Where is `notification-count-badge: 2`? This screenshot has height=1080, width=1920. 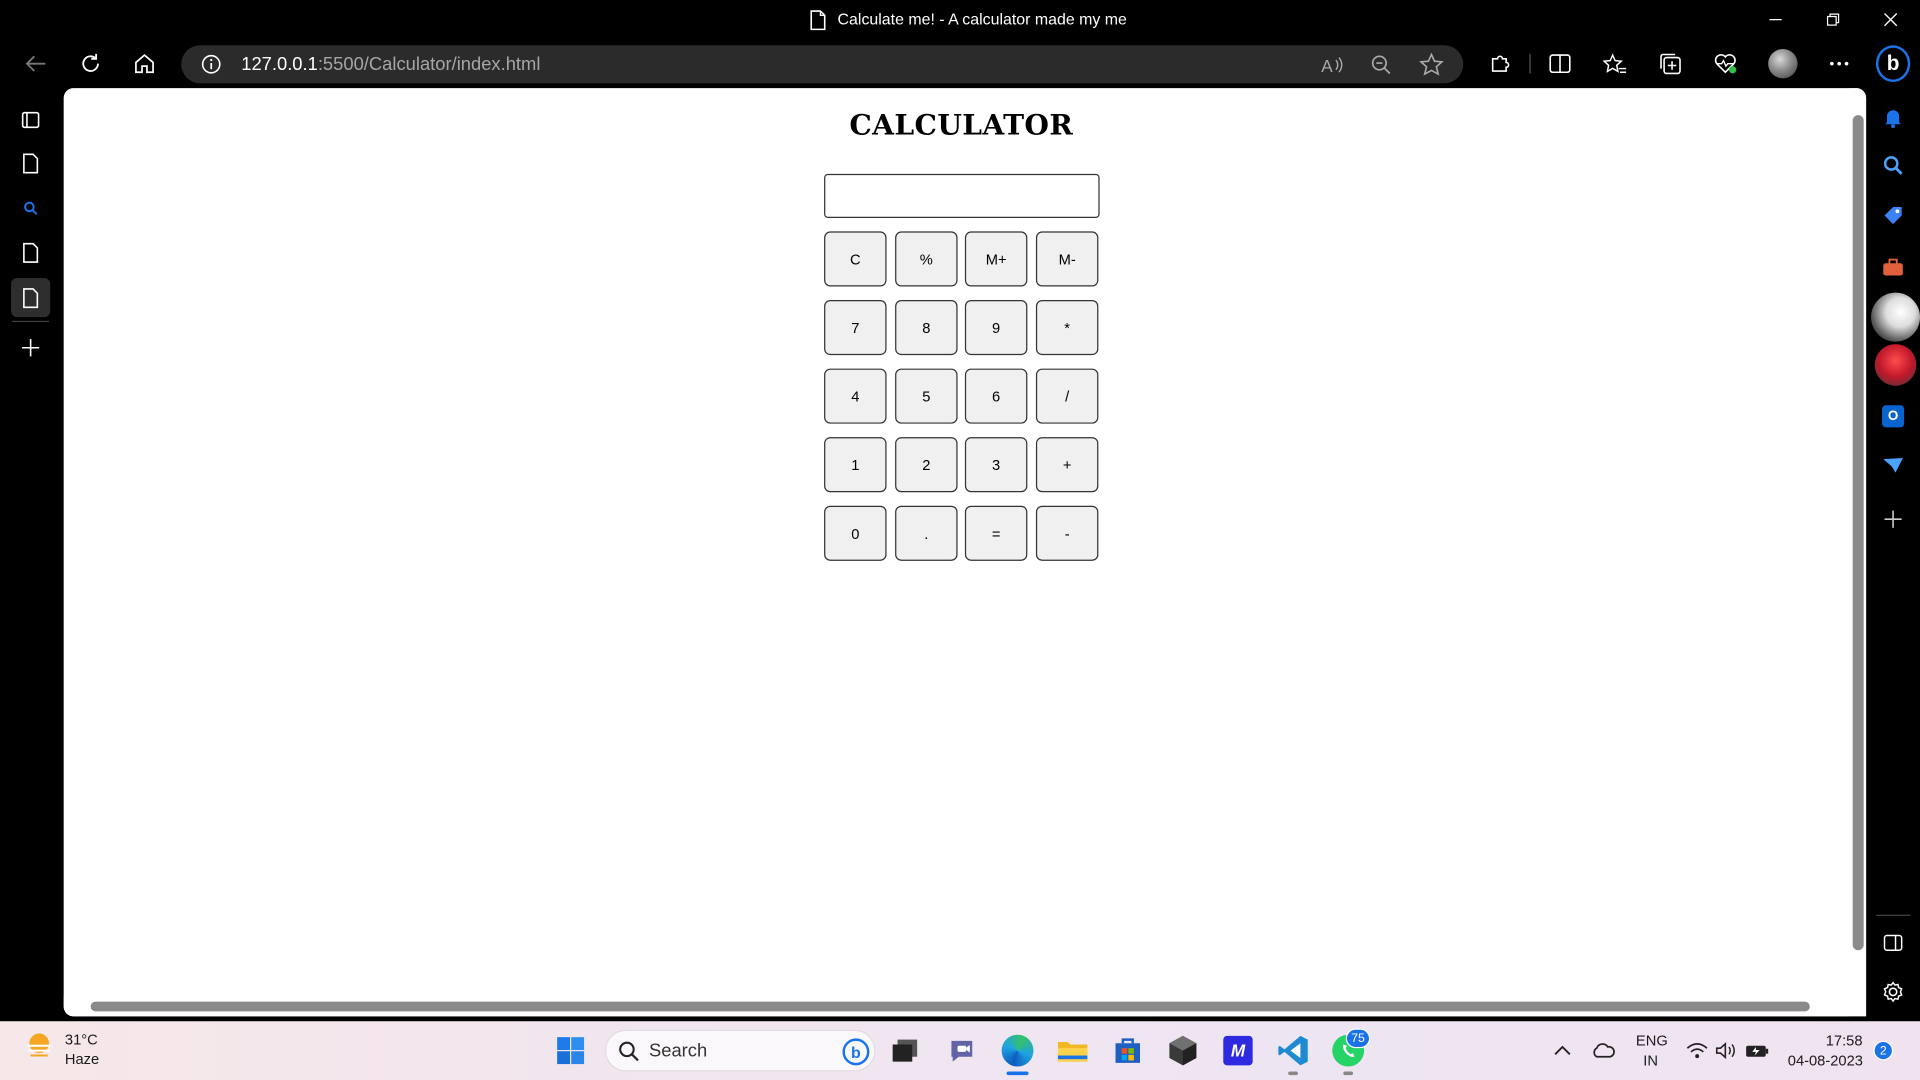
notification-count-badge: 2 is located at coordinates (1883, 1050).